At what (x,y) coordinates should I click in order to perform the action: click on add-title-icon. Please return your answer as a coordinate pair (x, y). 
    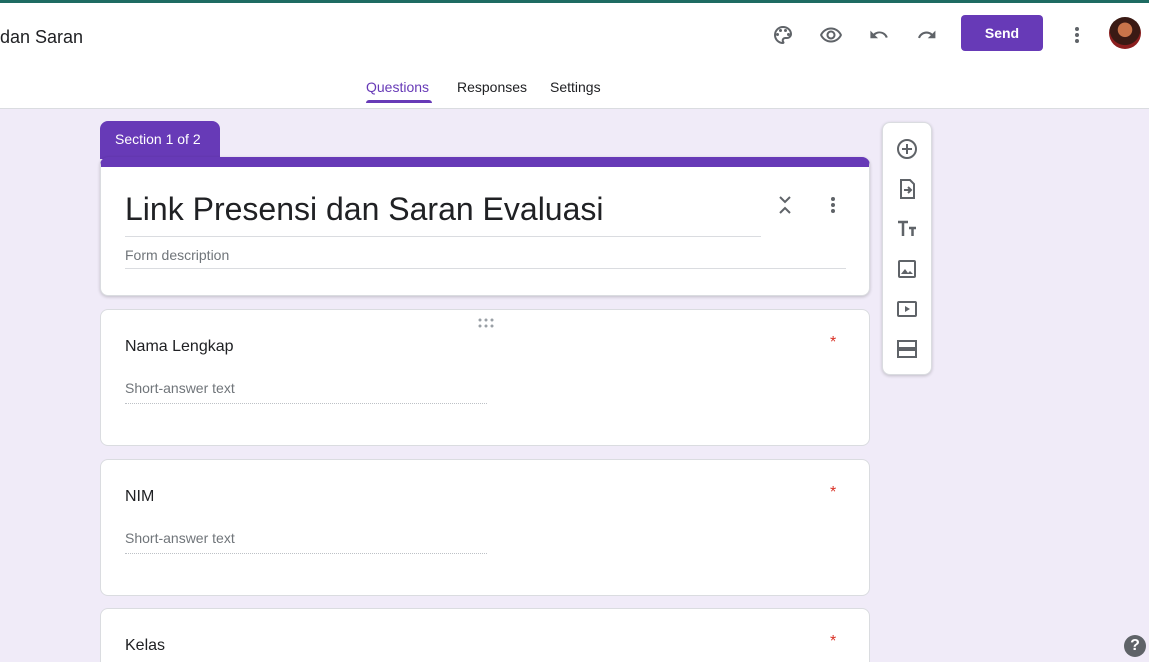
    Looking at the image, I should click on (907, 229).